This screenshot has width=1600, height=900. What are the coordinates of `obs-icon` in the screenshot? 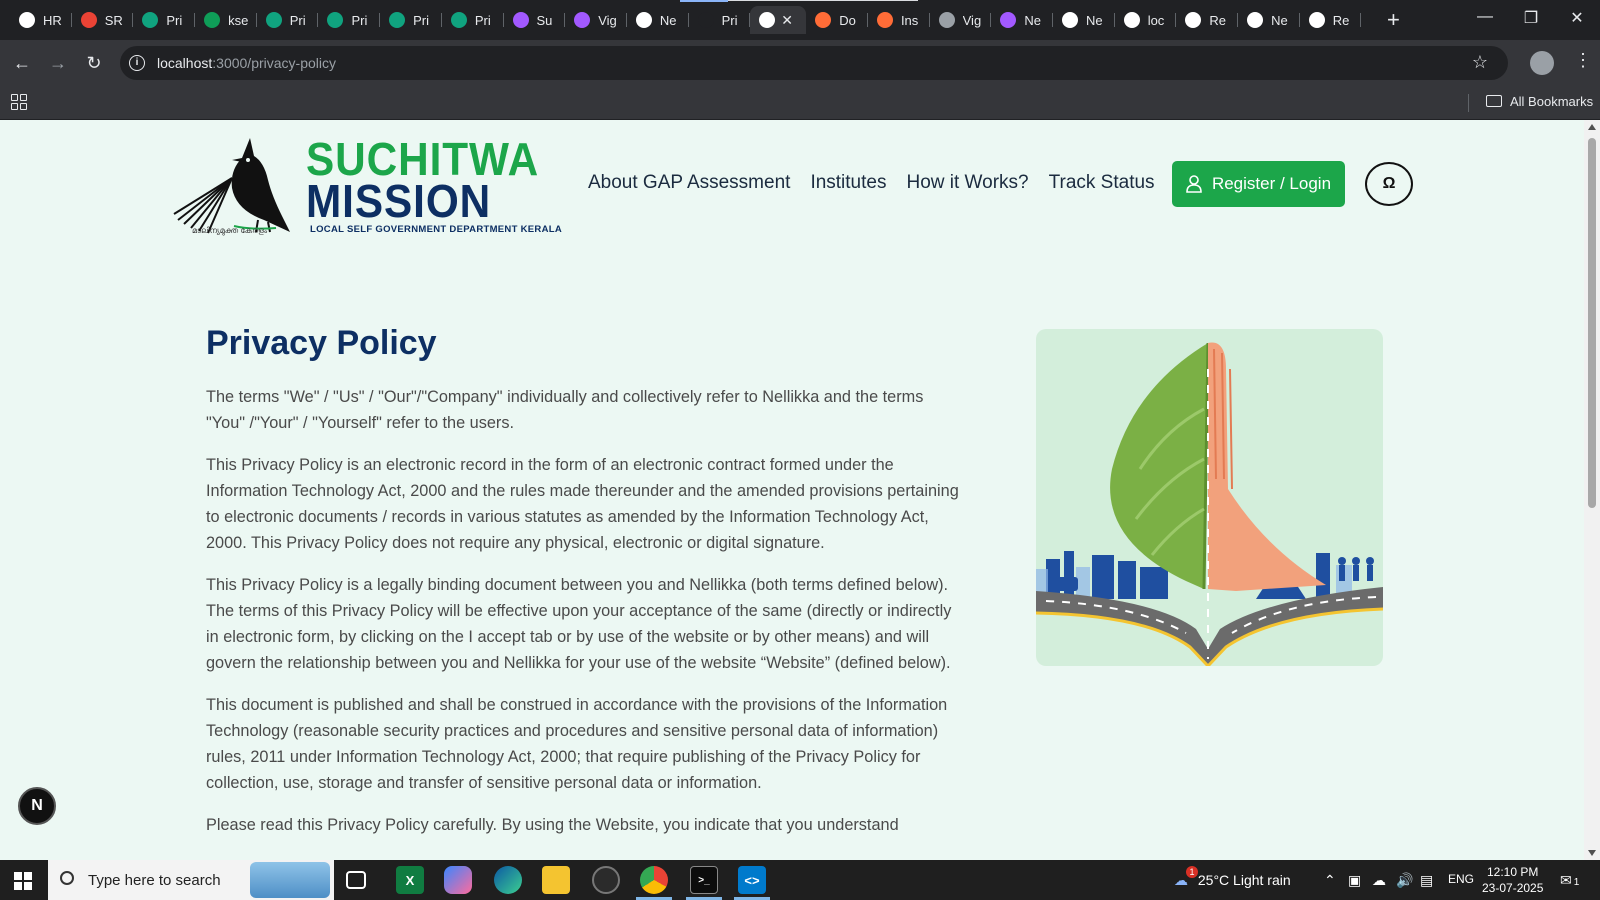 It's located at (606, 880).